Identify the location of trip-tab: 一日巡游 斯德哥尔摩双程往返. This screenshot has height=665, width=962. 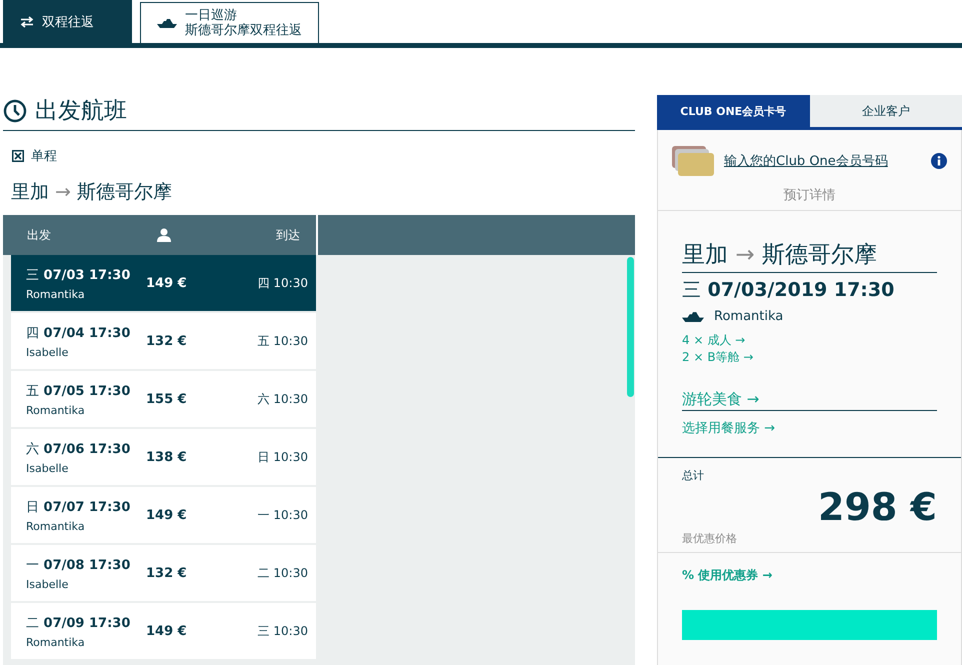
(229, 22).